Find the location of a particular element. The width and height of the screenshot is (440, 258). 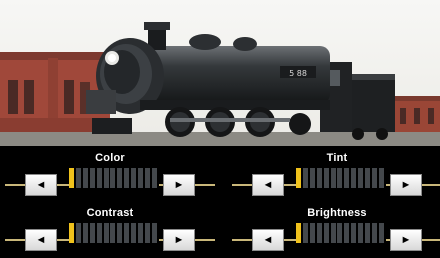

tint-control: Tint ◄ ► is located at coordinates (336, 172).